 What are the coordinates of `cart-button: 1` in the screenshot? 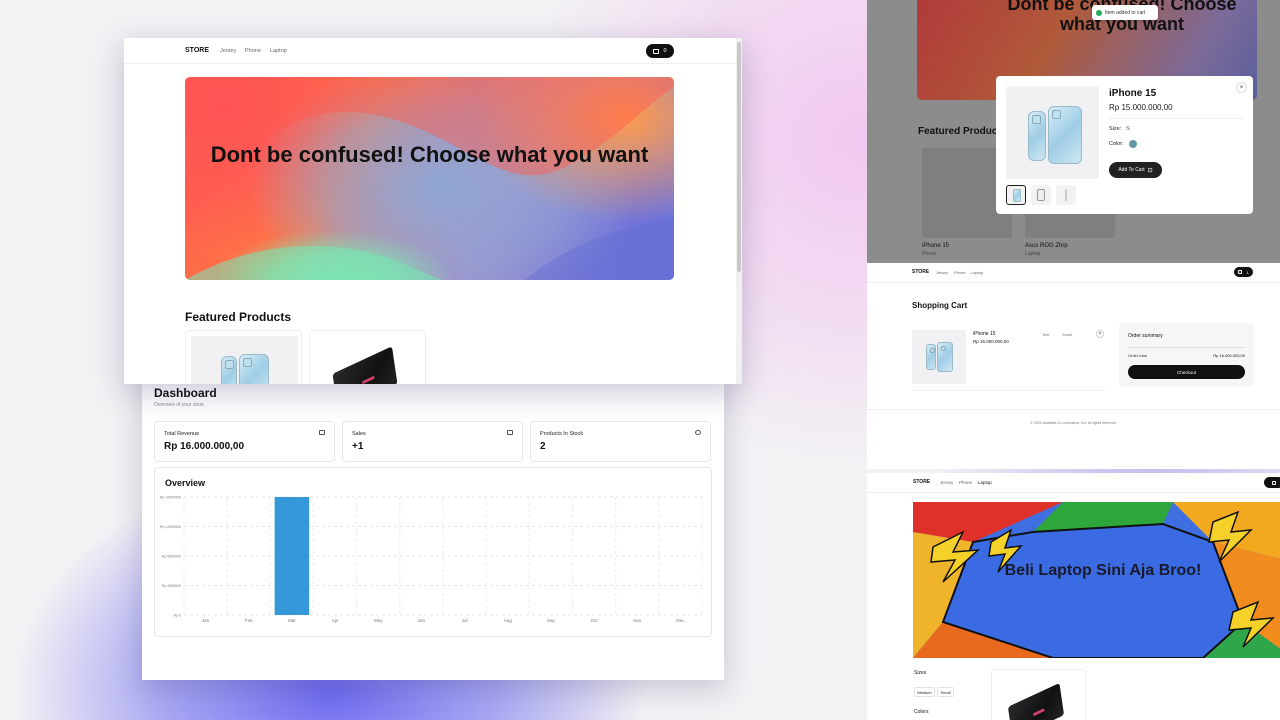 It's located at (1243, 272).